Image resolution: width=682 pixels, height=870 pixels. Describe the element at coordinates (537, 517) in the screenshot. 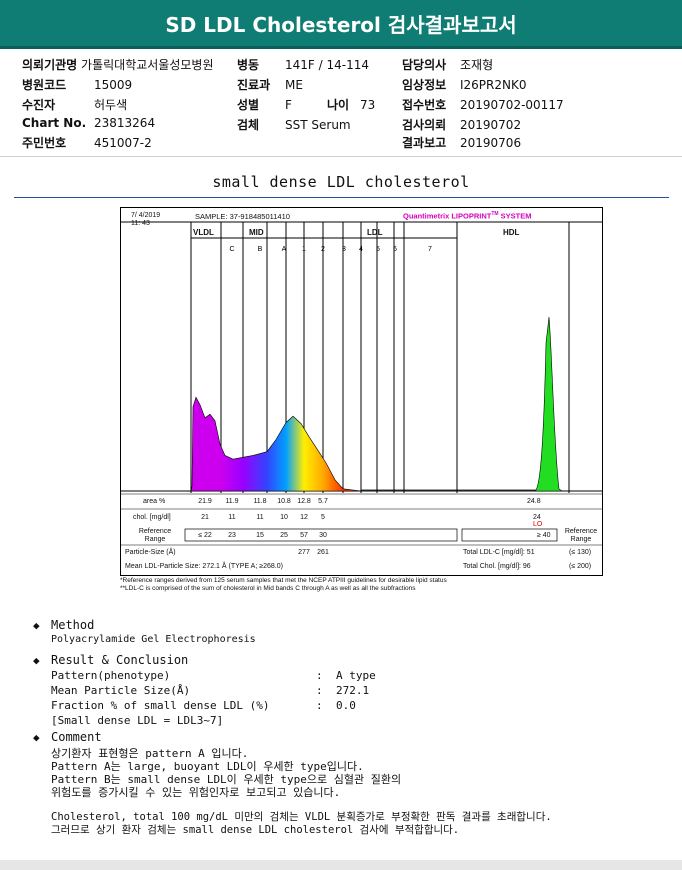

I see `hdl-chol: 24` at that location.